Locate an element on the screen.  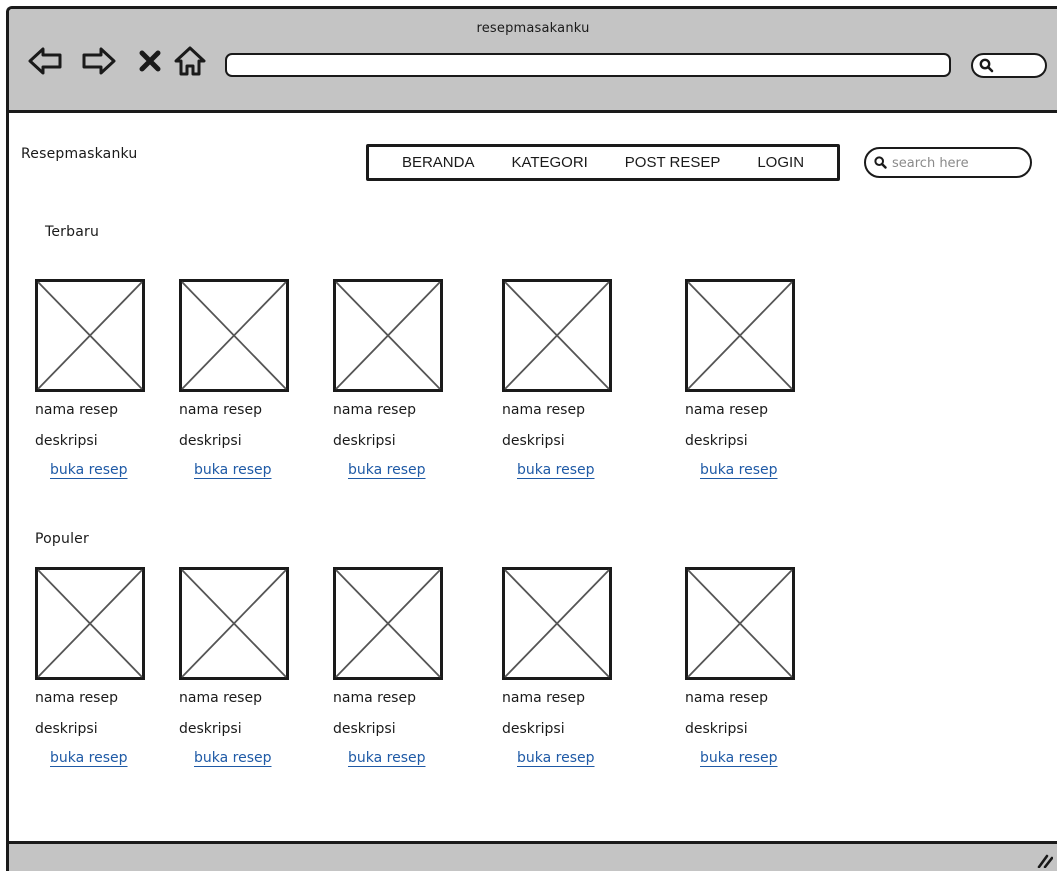
nav-item-post-resep: POST RESEP is located at coordinates (673, 162).